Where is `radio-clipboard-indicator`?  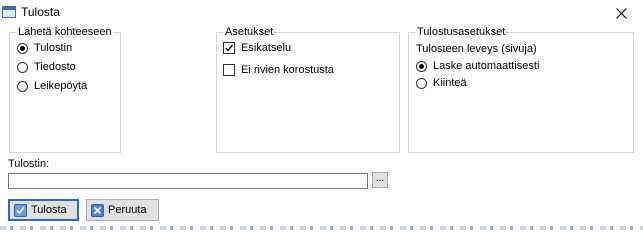
radio-clipboard-indicator is located at coordinates (22, 86).